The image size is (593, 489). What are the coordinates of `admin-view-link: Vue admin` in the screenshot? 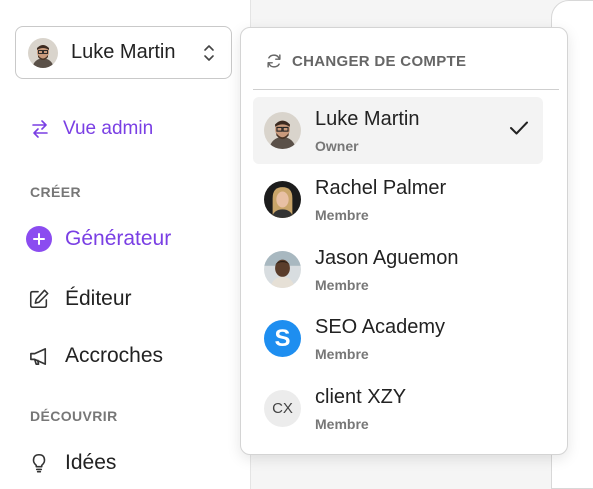 It's located at (91, 129).